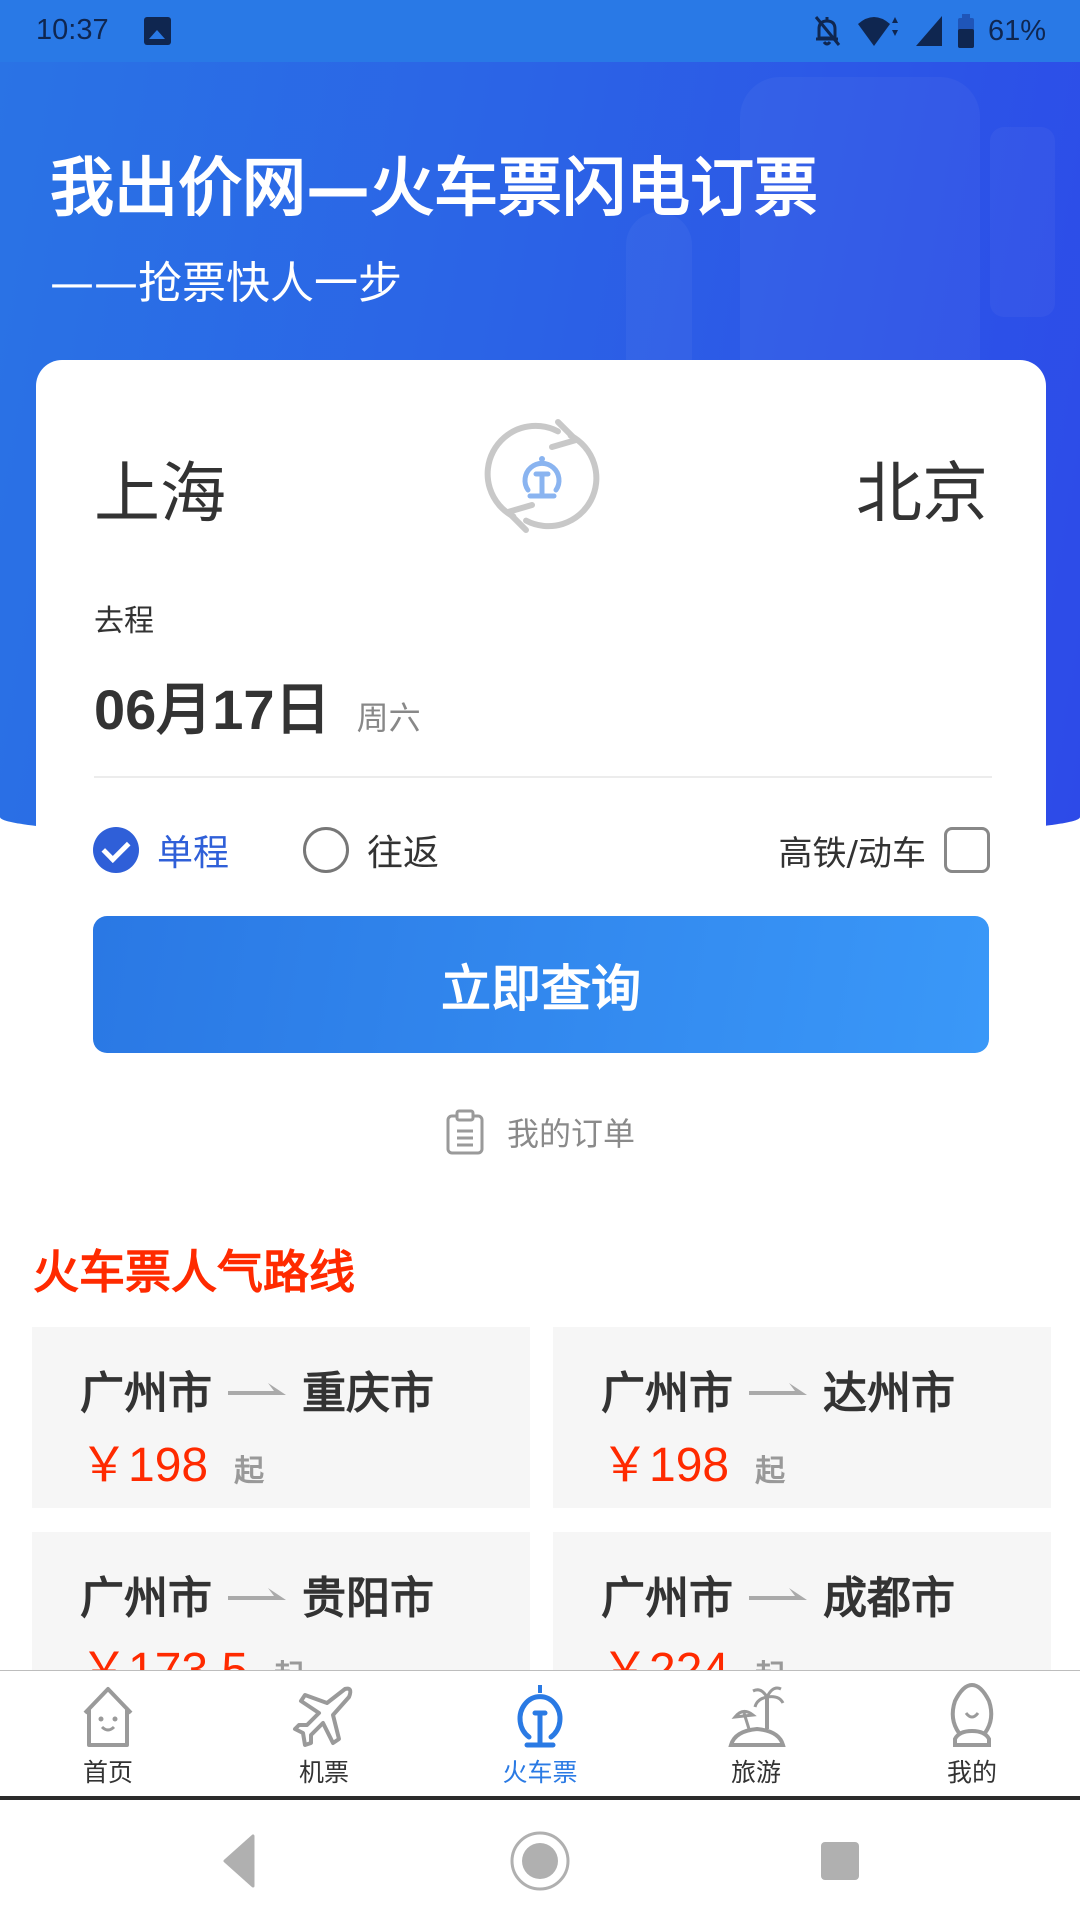 The height and width of the screenshot is (1920, 1080). I want to click on home-button-icon, so click(540, 1861).